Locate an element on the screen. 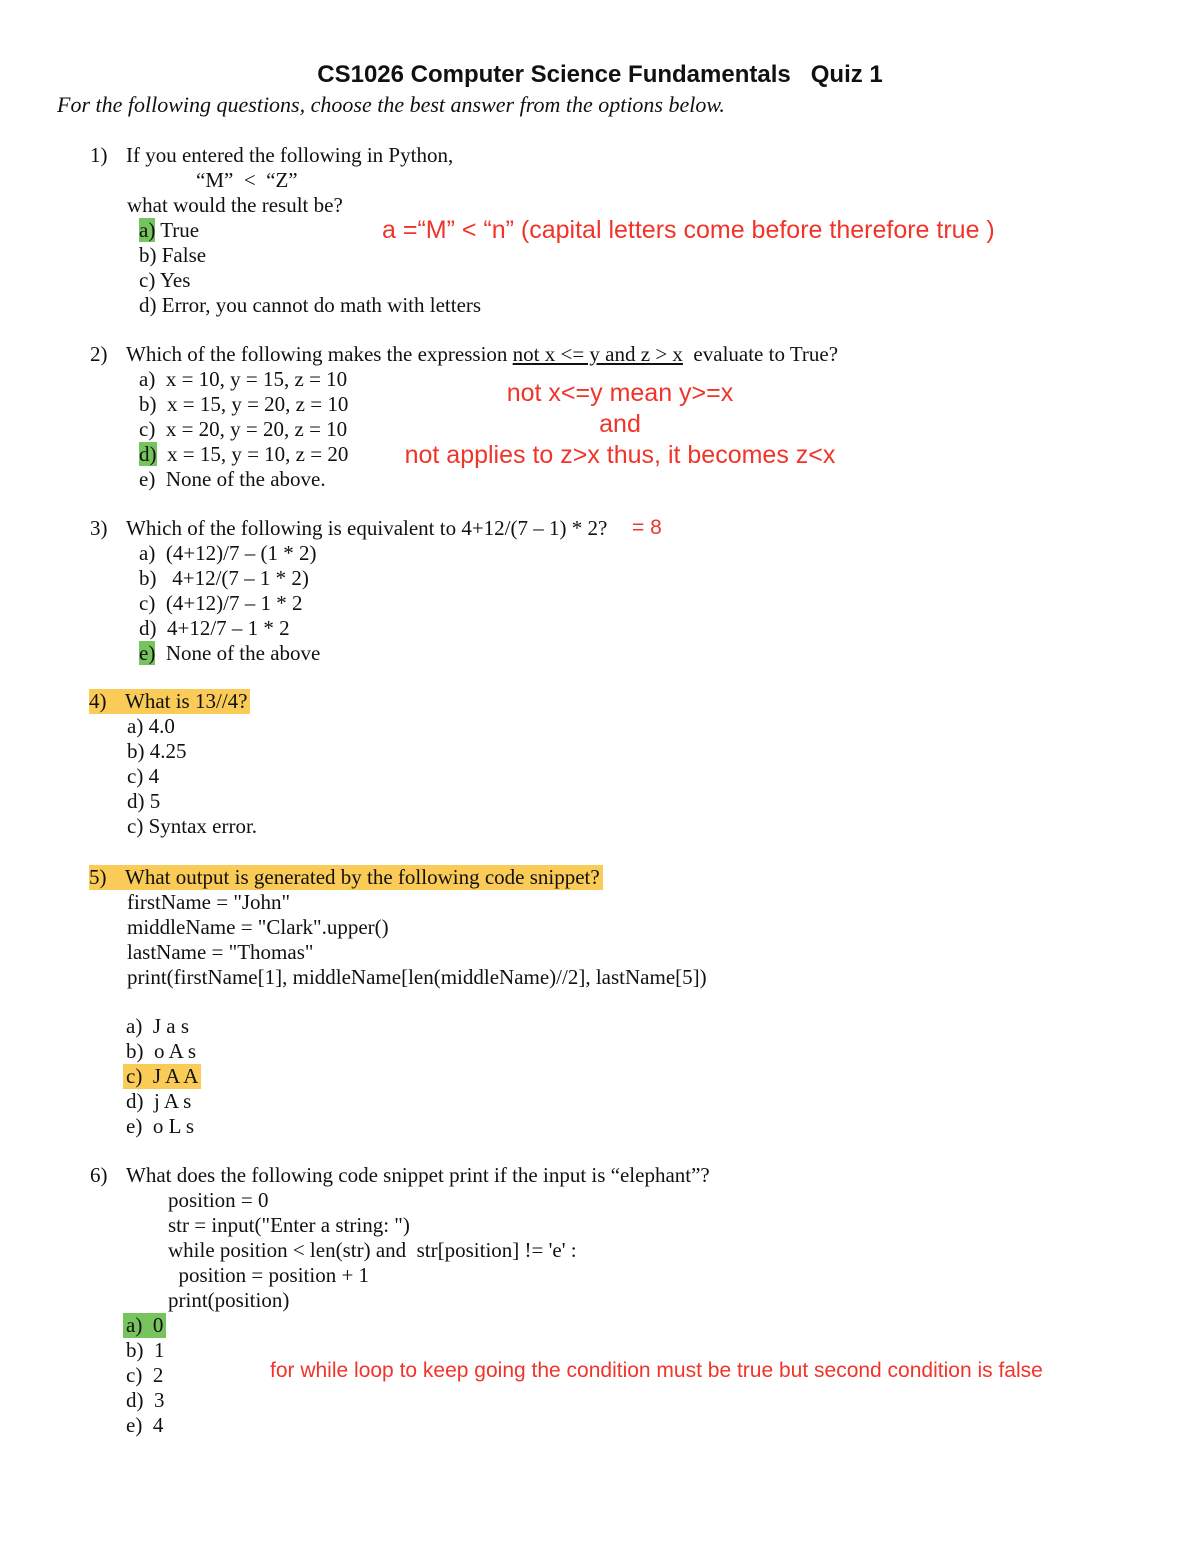 The height and width of the screenshot is (1553, 1200). code-line: position = position + 1 is located at coordinates (269, 1275).